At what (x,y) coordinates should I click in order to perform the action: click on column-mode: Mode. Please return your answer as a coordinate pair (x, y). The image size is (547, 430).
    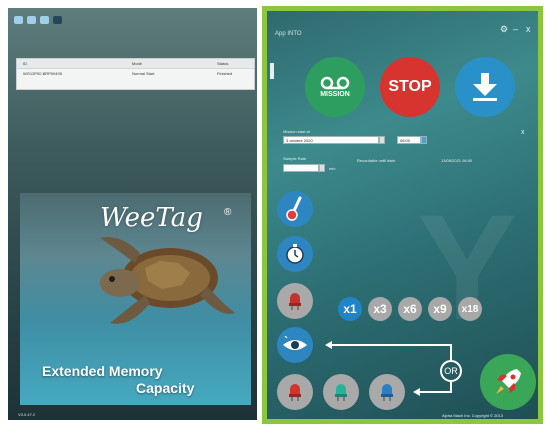
    Looking at the image, I should click on (137, 63).